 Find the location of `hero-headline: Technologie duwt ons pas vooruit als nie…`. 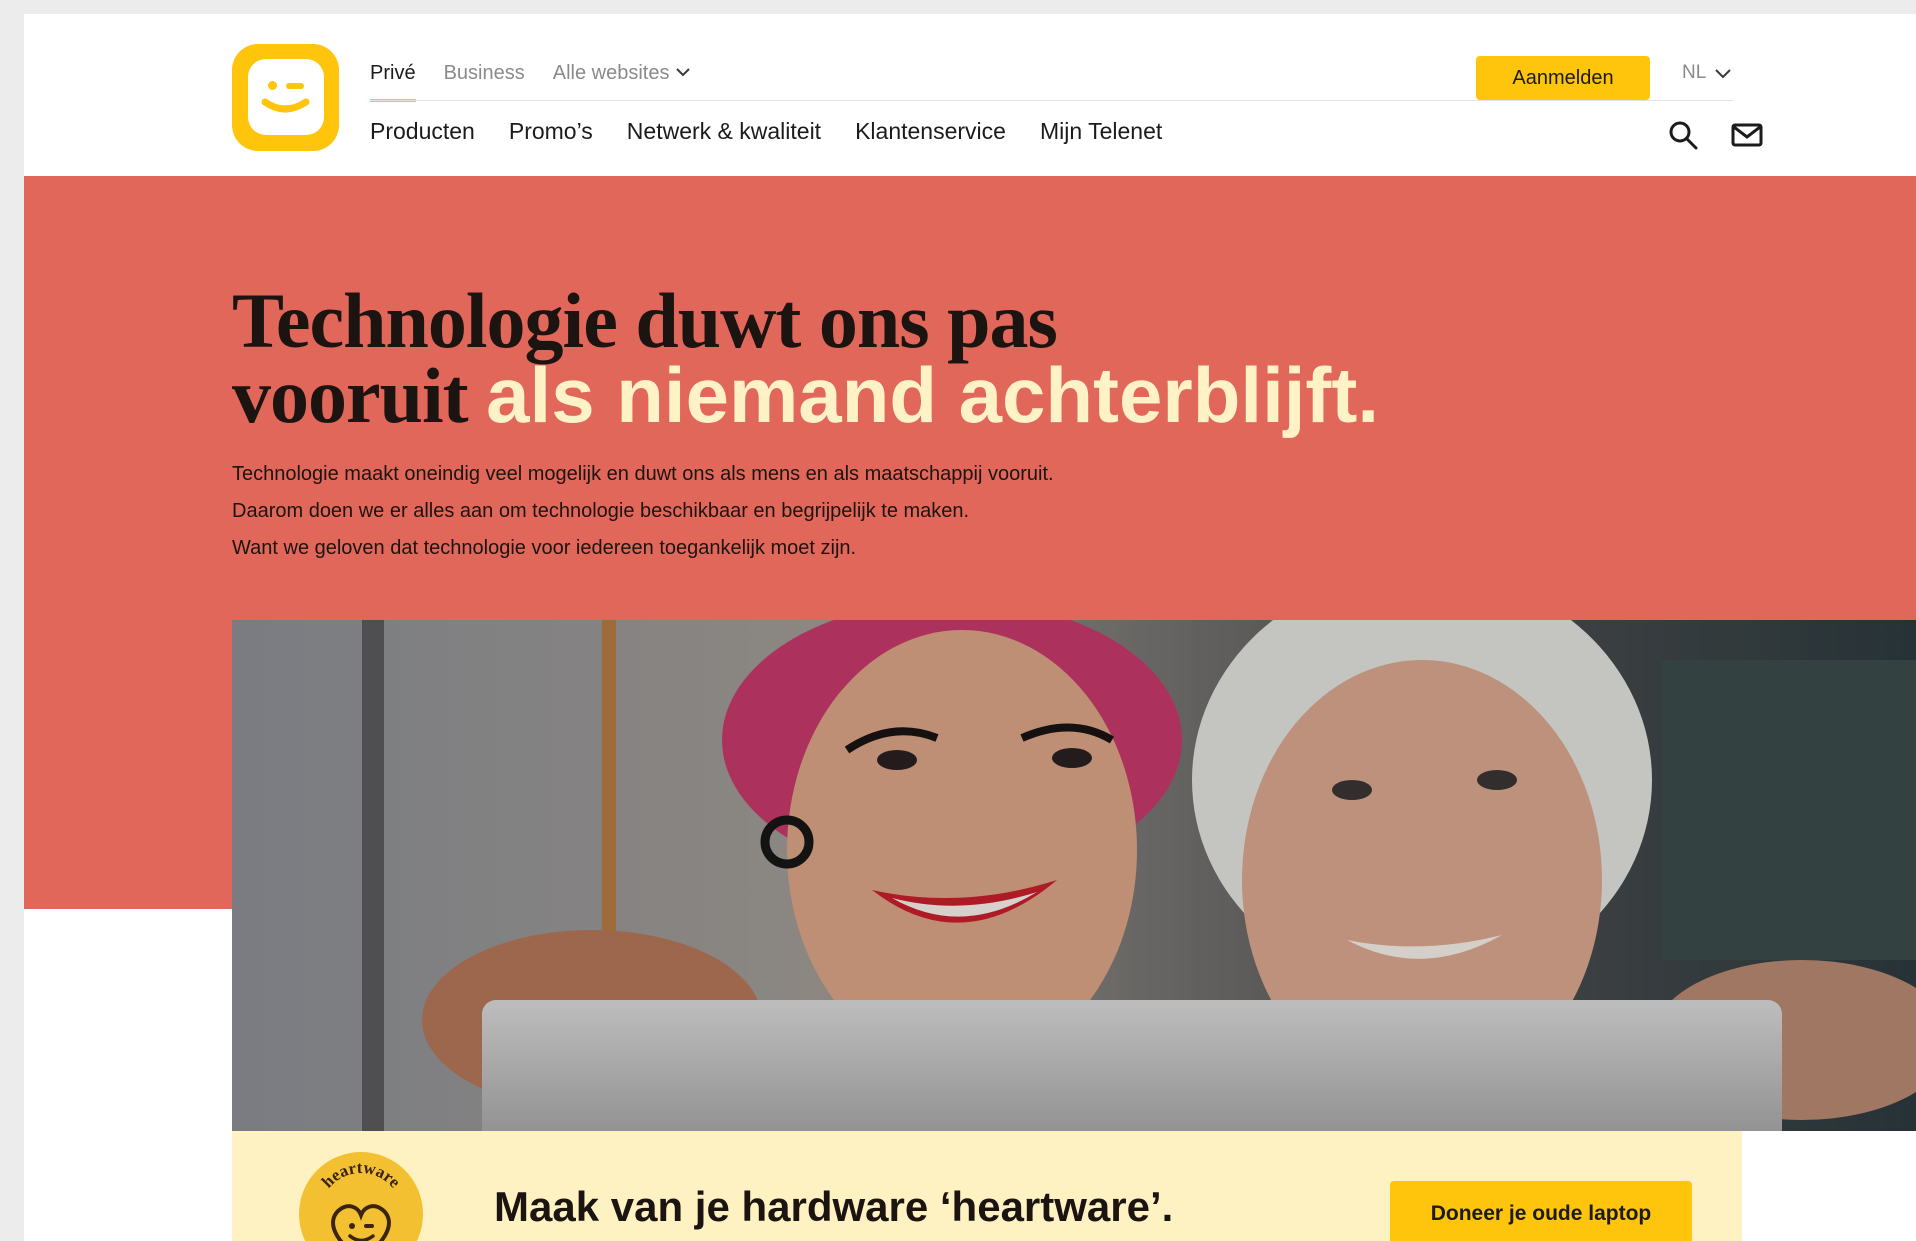

hero-headline: Technologie duwt ons pas vooruit als nie… is located at coordinates (805, 358).